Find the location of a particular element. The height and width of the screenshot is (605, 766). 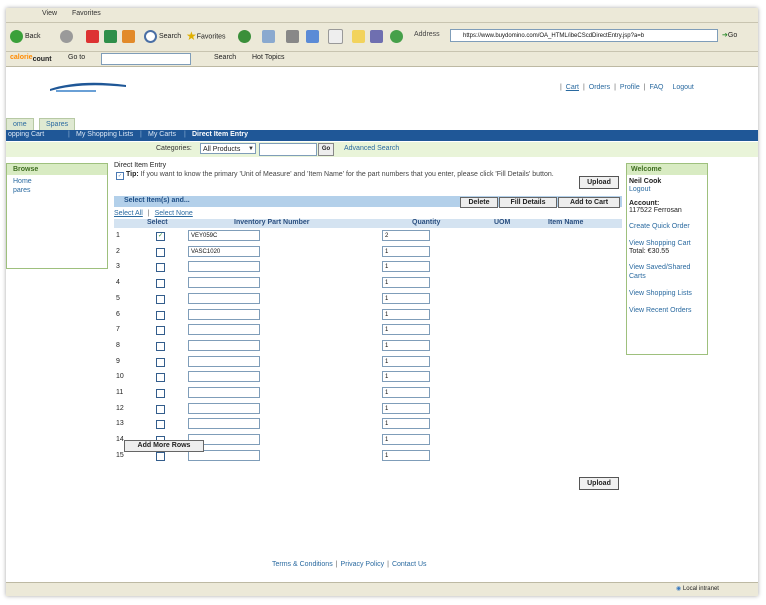

menu-favorites: Favorites is located at coordinates (86, 13).